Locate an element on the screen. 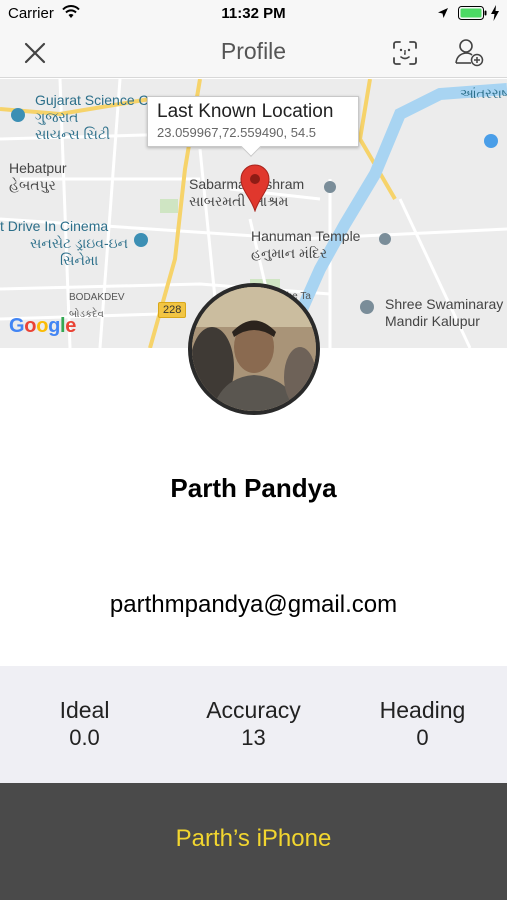 Image resolution: width=507 pixels, height=900 pixels. location-arrow-icon is located at coordinates (443, 13).